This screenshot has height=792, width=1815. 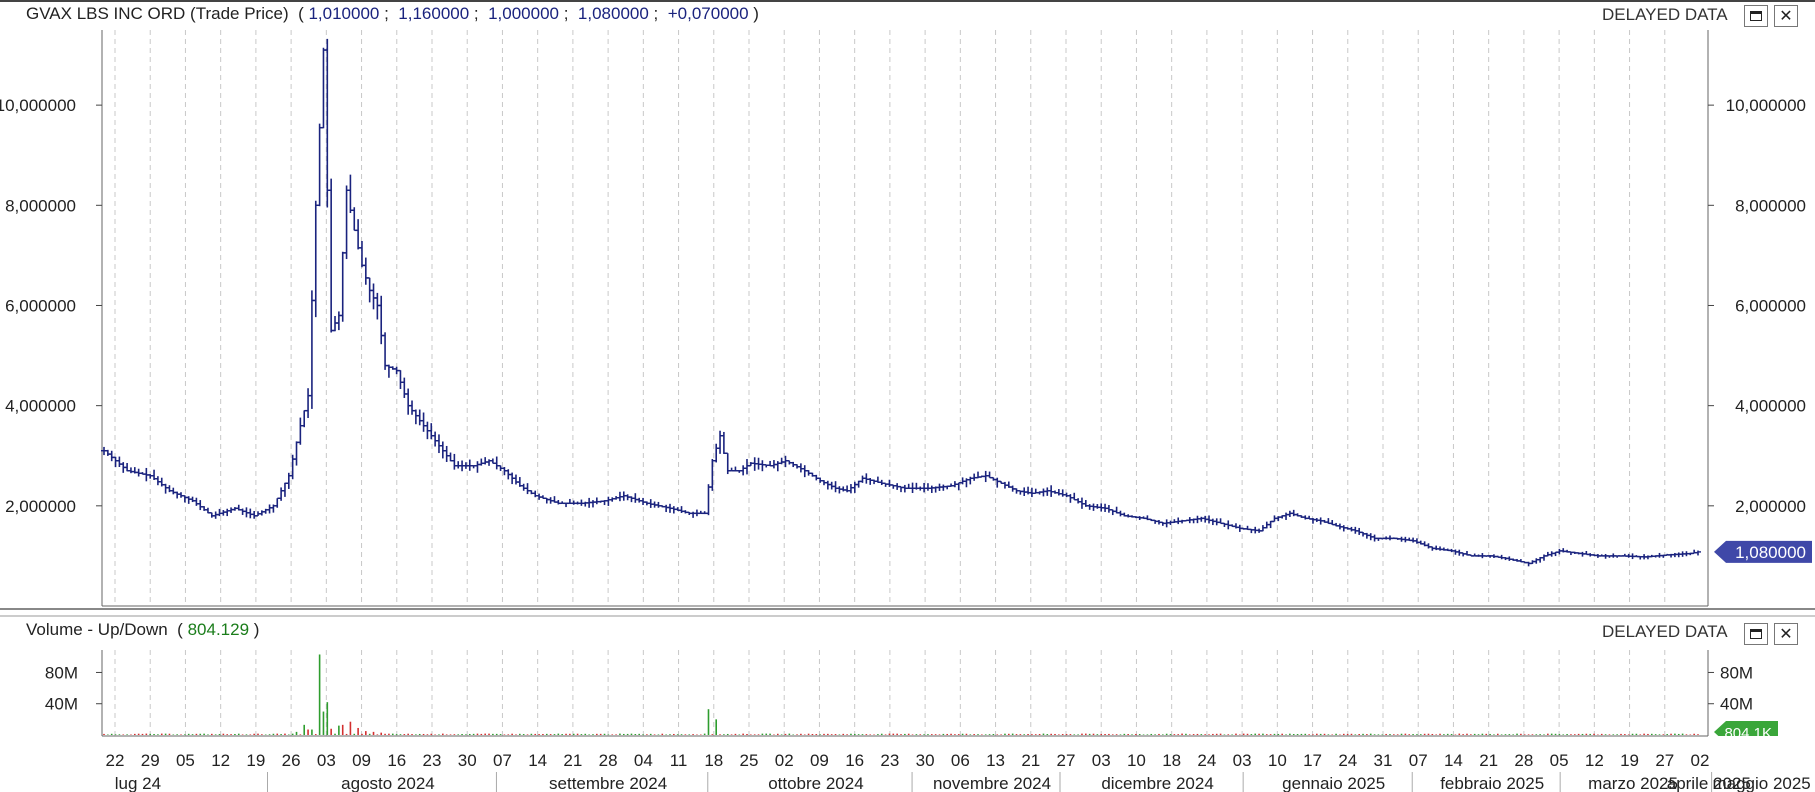 I want to click on x-tick-label: 25, so click(x=749, y=760).